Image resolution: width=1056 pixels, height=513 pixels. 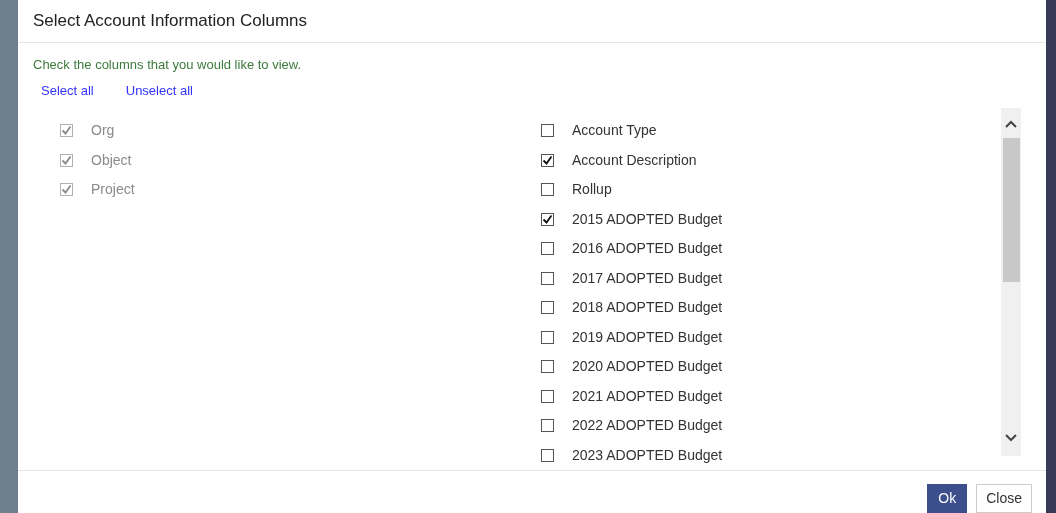 What do you see at coordinates (647, 337) in the screenshot?
I see `column-label: 2019 ADOPTED Budget` at bounding box center [647, 337].